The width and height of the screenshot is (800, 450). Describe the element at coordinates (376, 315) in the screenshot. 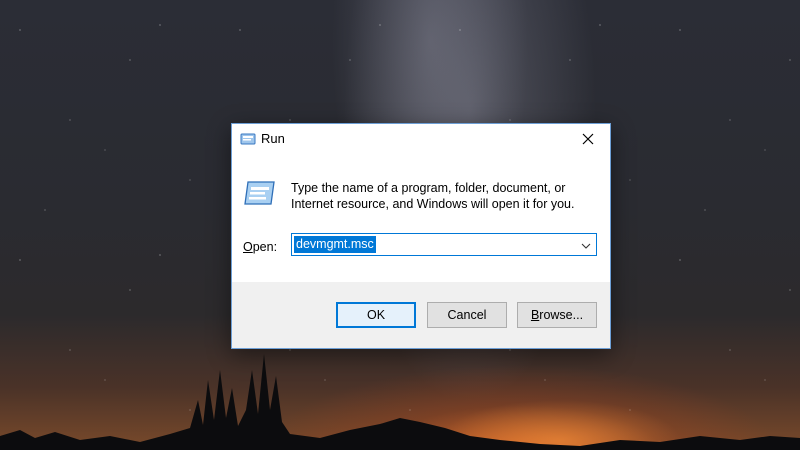

I see `ok-button: OK` at that location.